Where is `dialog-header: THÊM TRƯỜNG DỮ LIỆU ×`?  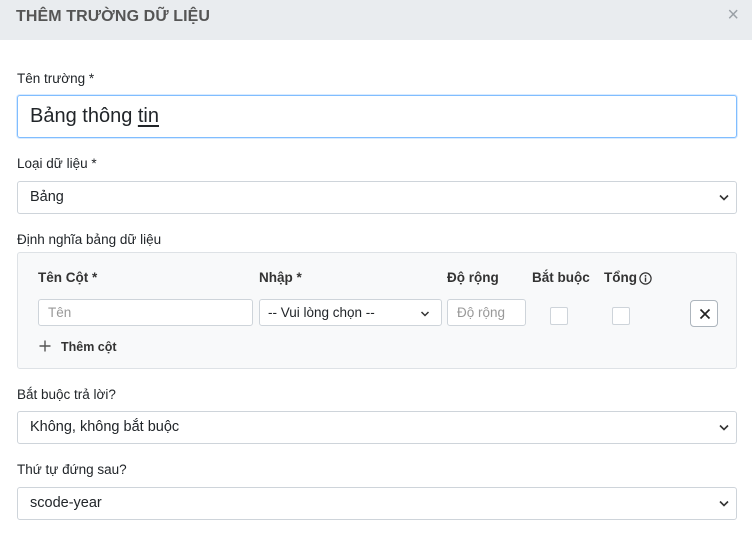 dialog-header: THÊM TRƯỜNG DỮ LIỆU × is located at coordinates (376, 20).